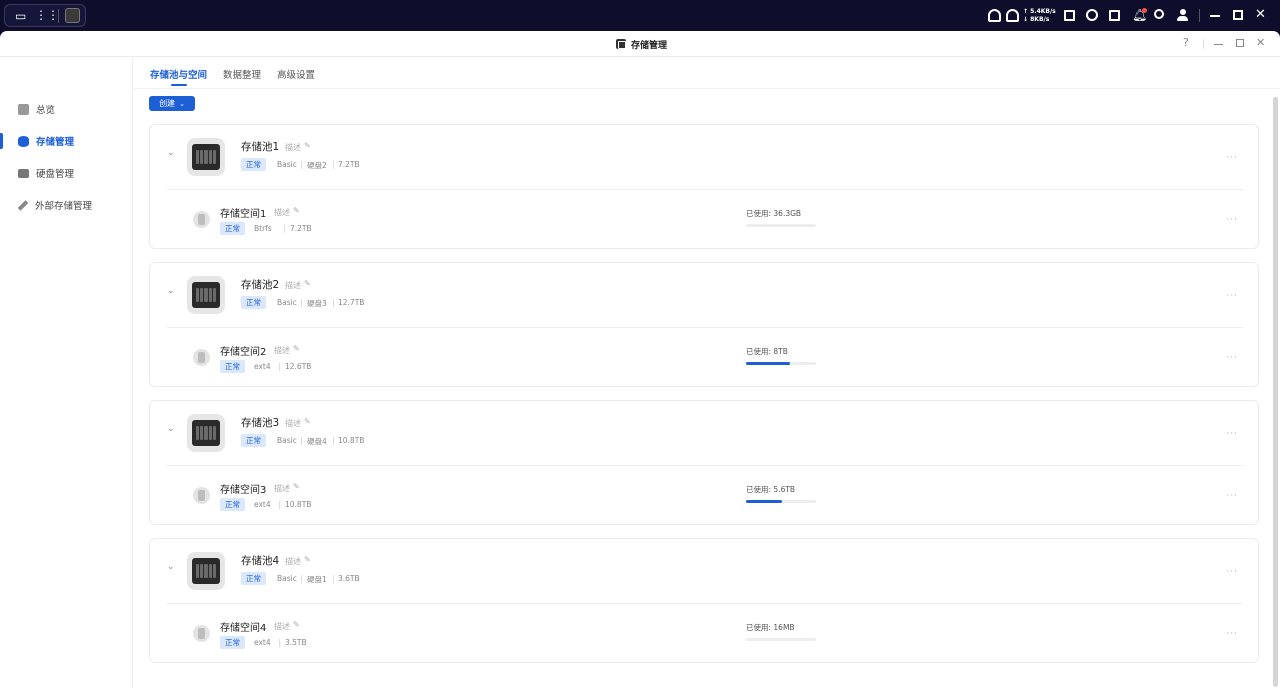 The image size is (1280, 688). What do you see at coordinates (46, 110) in the screenshot?
I see `sidebar-item-label: 总览` at bounding box center [46, 110].